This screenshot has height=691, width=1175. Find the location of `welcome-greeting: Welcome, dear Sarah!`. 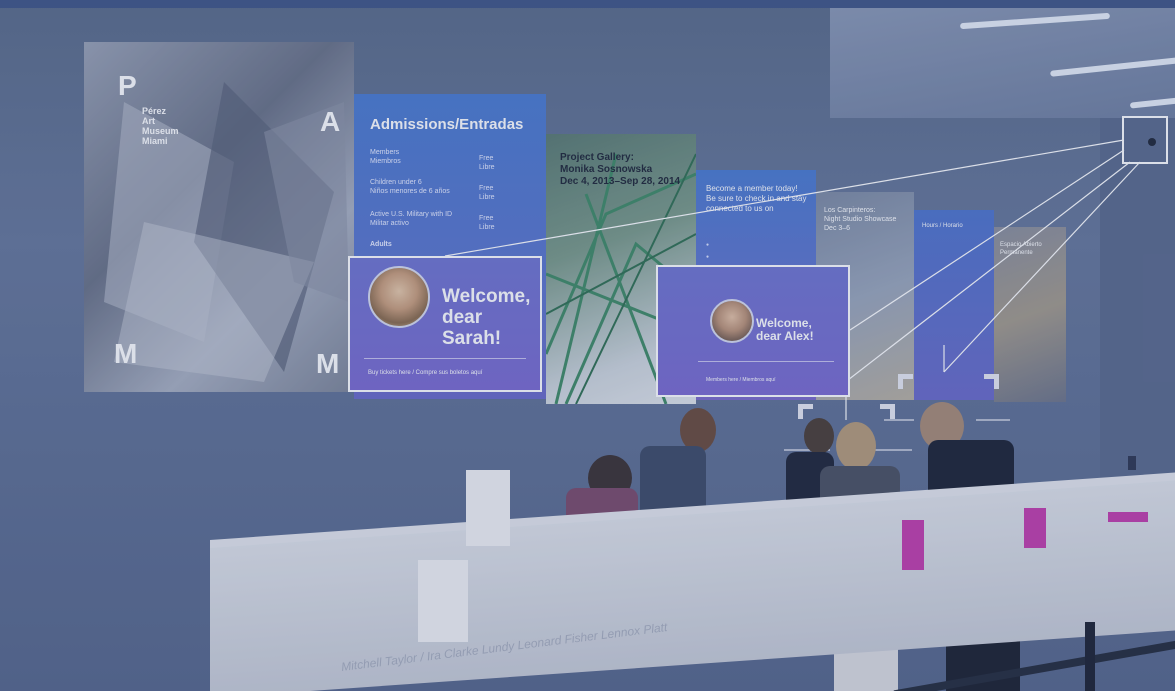

welcome-greeting: Welcome, dear Sarah! is located at coordinates (491, 317).